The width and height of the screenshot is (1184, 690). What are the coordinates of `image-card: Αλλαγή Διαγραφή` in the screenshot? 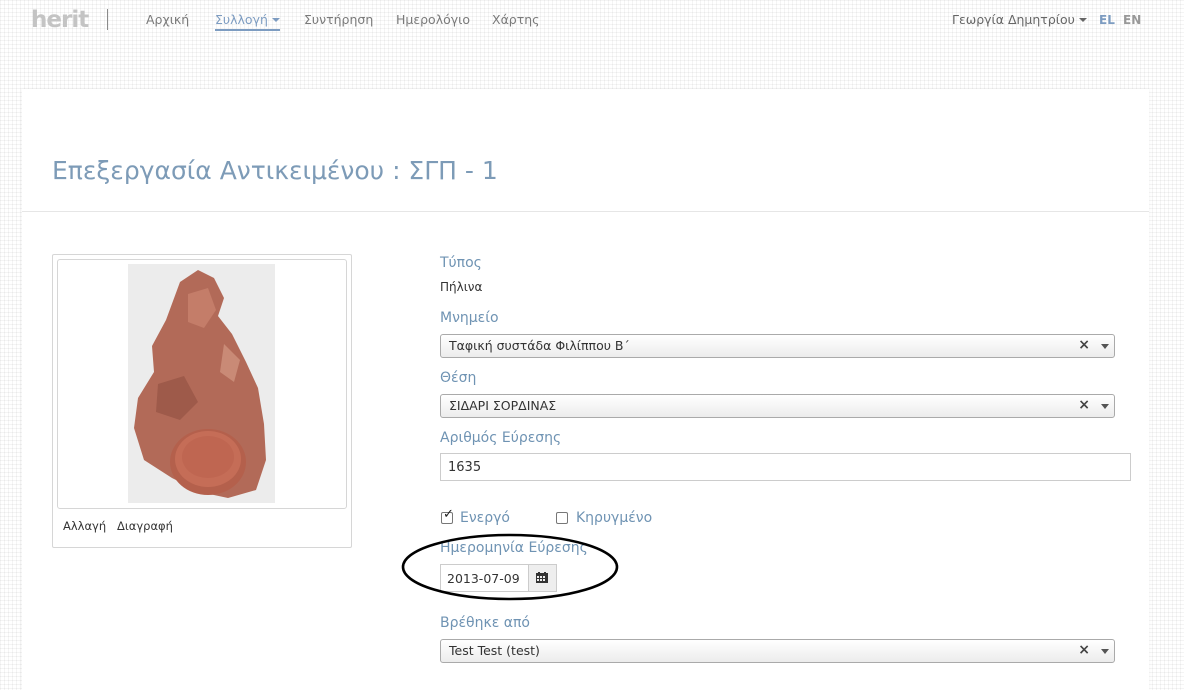 It's located at (202, 401).